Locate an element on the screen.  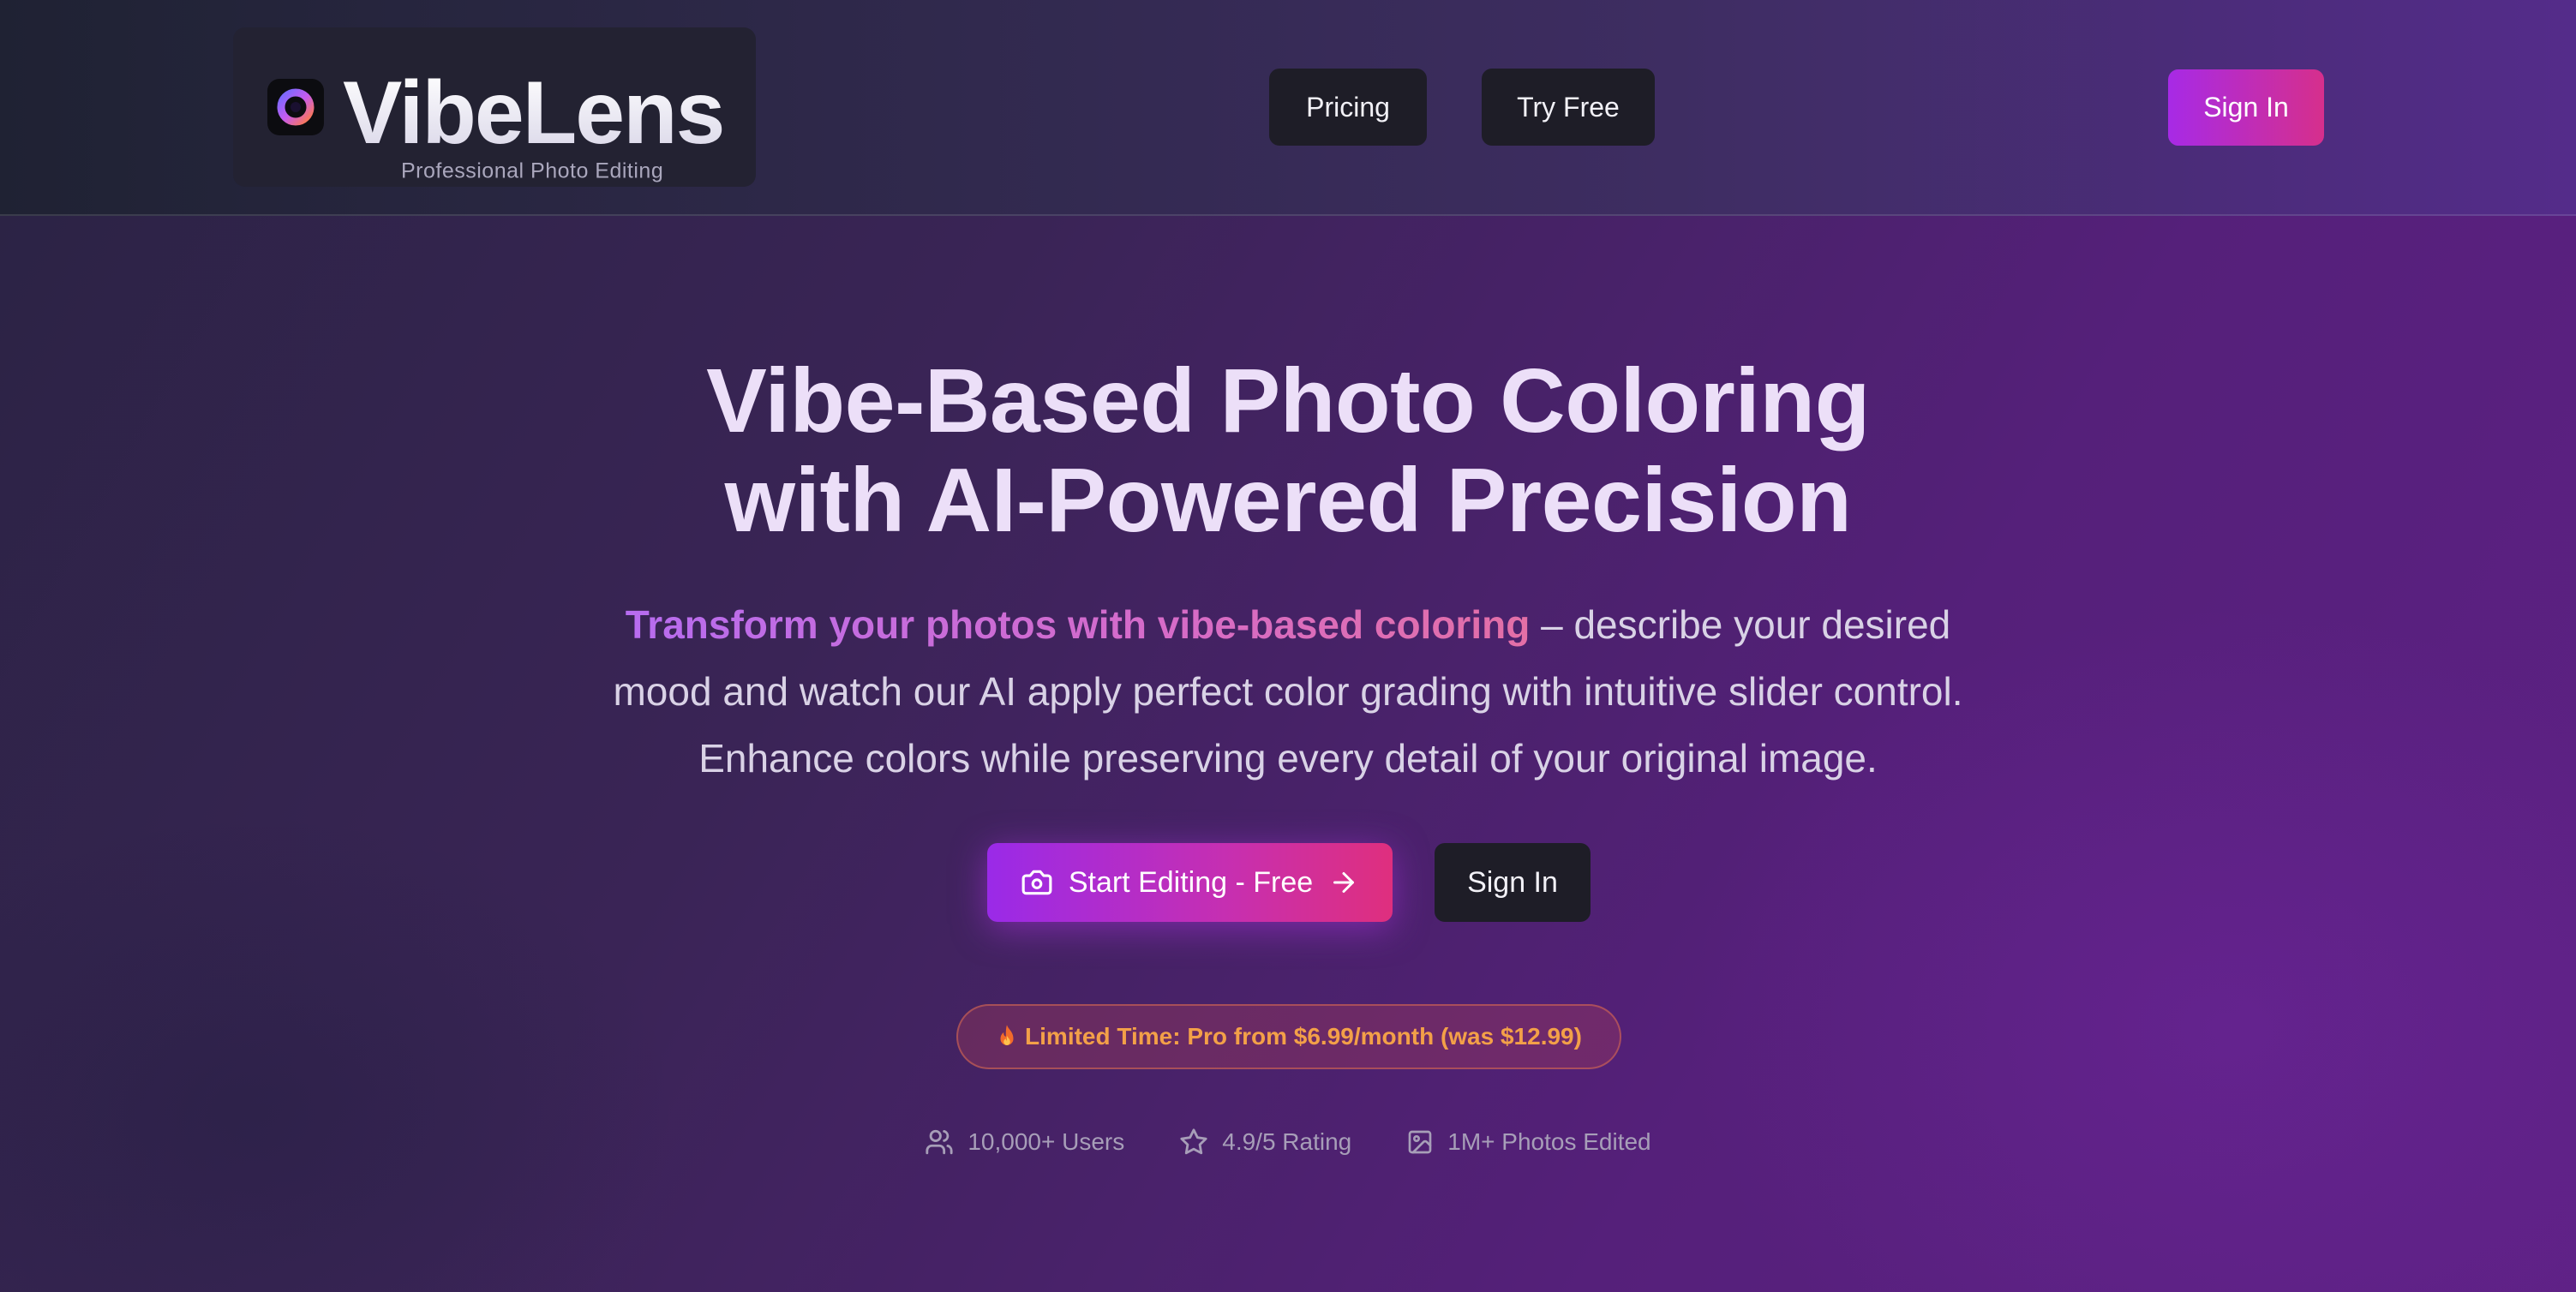
stat-rating-label: 4.9/5 Rating is located at coordinates (1287, 1141).